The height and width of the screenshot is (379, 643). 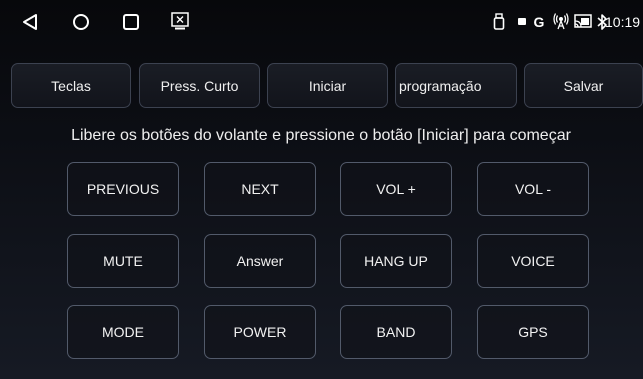 What do you see at coordinates (123, 189) in the screenshot?
I see `key-previous: PREVIOUS` at bounding box center [123, 189].